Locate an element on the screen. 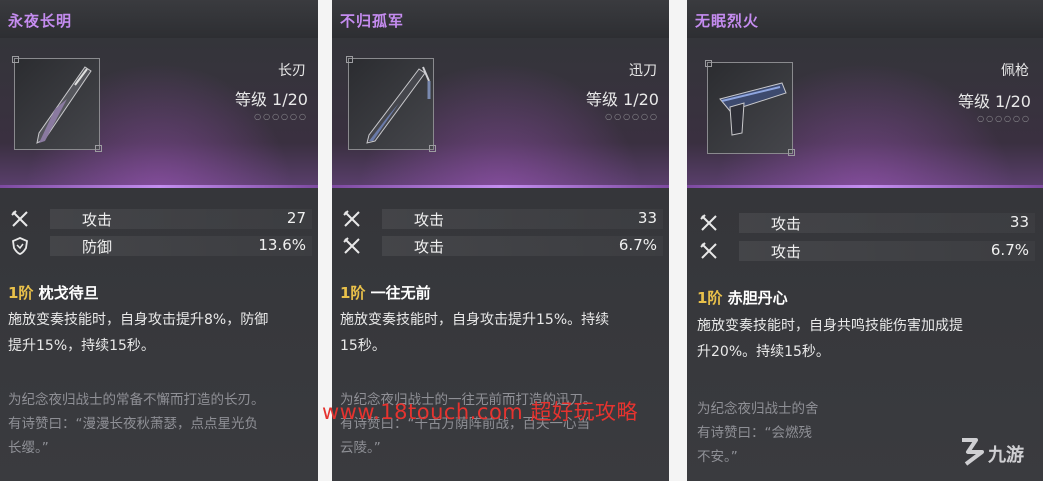 This screenshot has width=1043, height=481. stat-value: 13.6% is located at coordinates (282, 245).